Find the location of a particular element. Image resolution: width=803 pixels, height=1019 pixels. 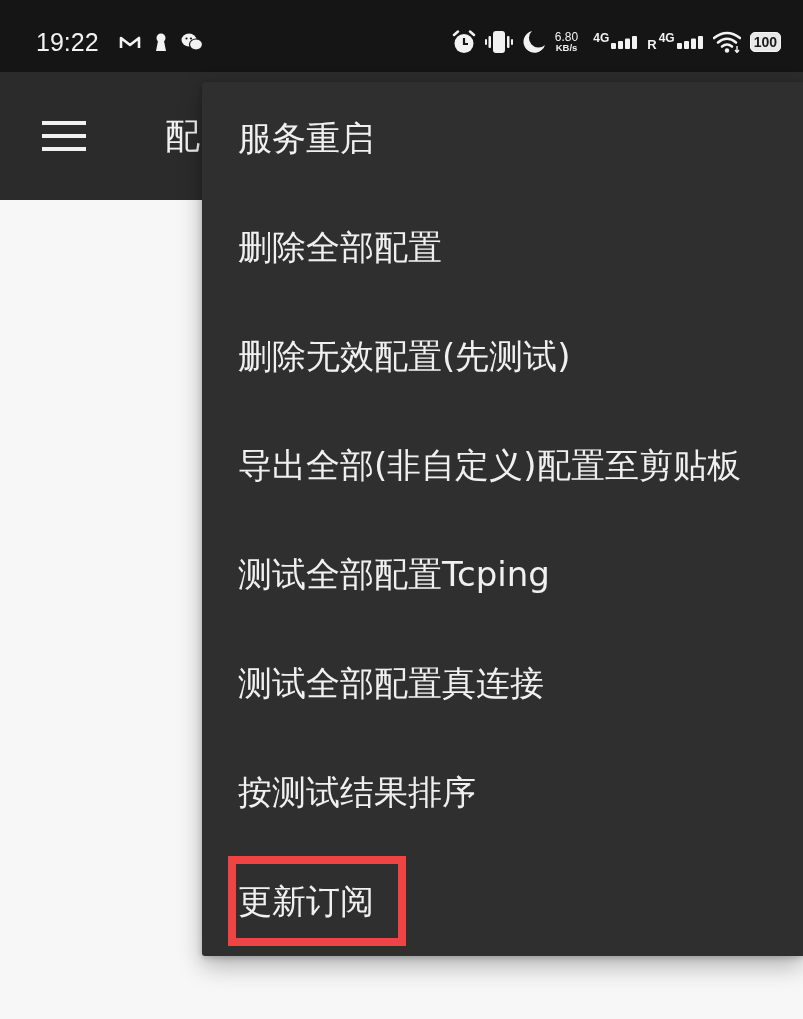

menu-item: 删除无效配置(先测试) is located at coordinates (502, 356).